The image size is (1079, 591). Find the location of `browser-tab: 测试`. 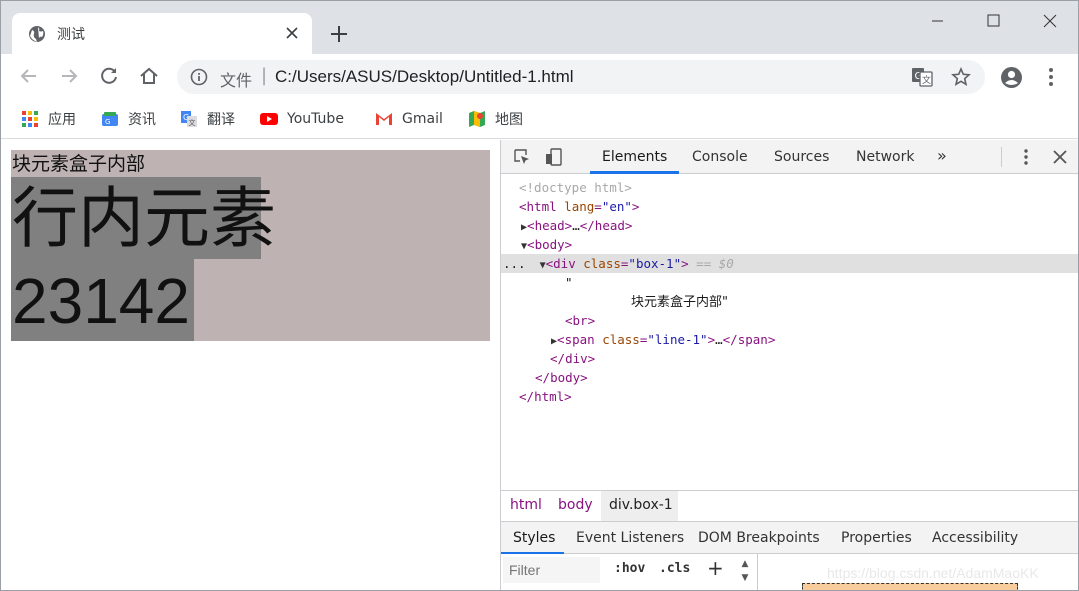

browser-tab: 测试 is located at coordinates (162, 33).